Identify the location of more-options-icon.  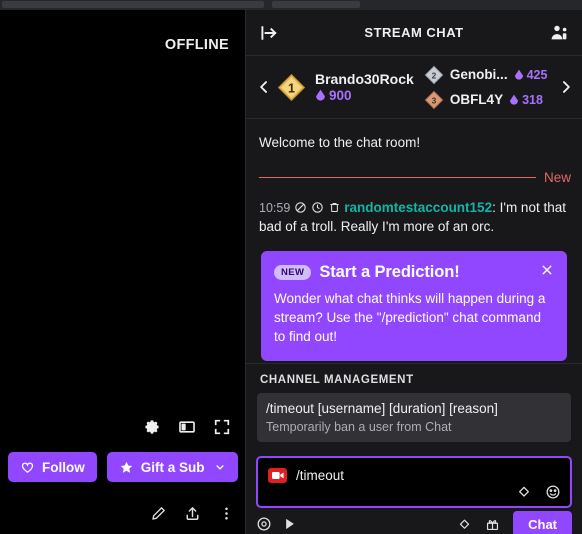
(226, 513).